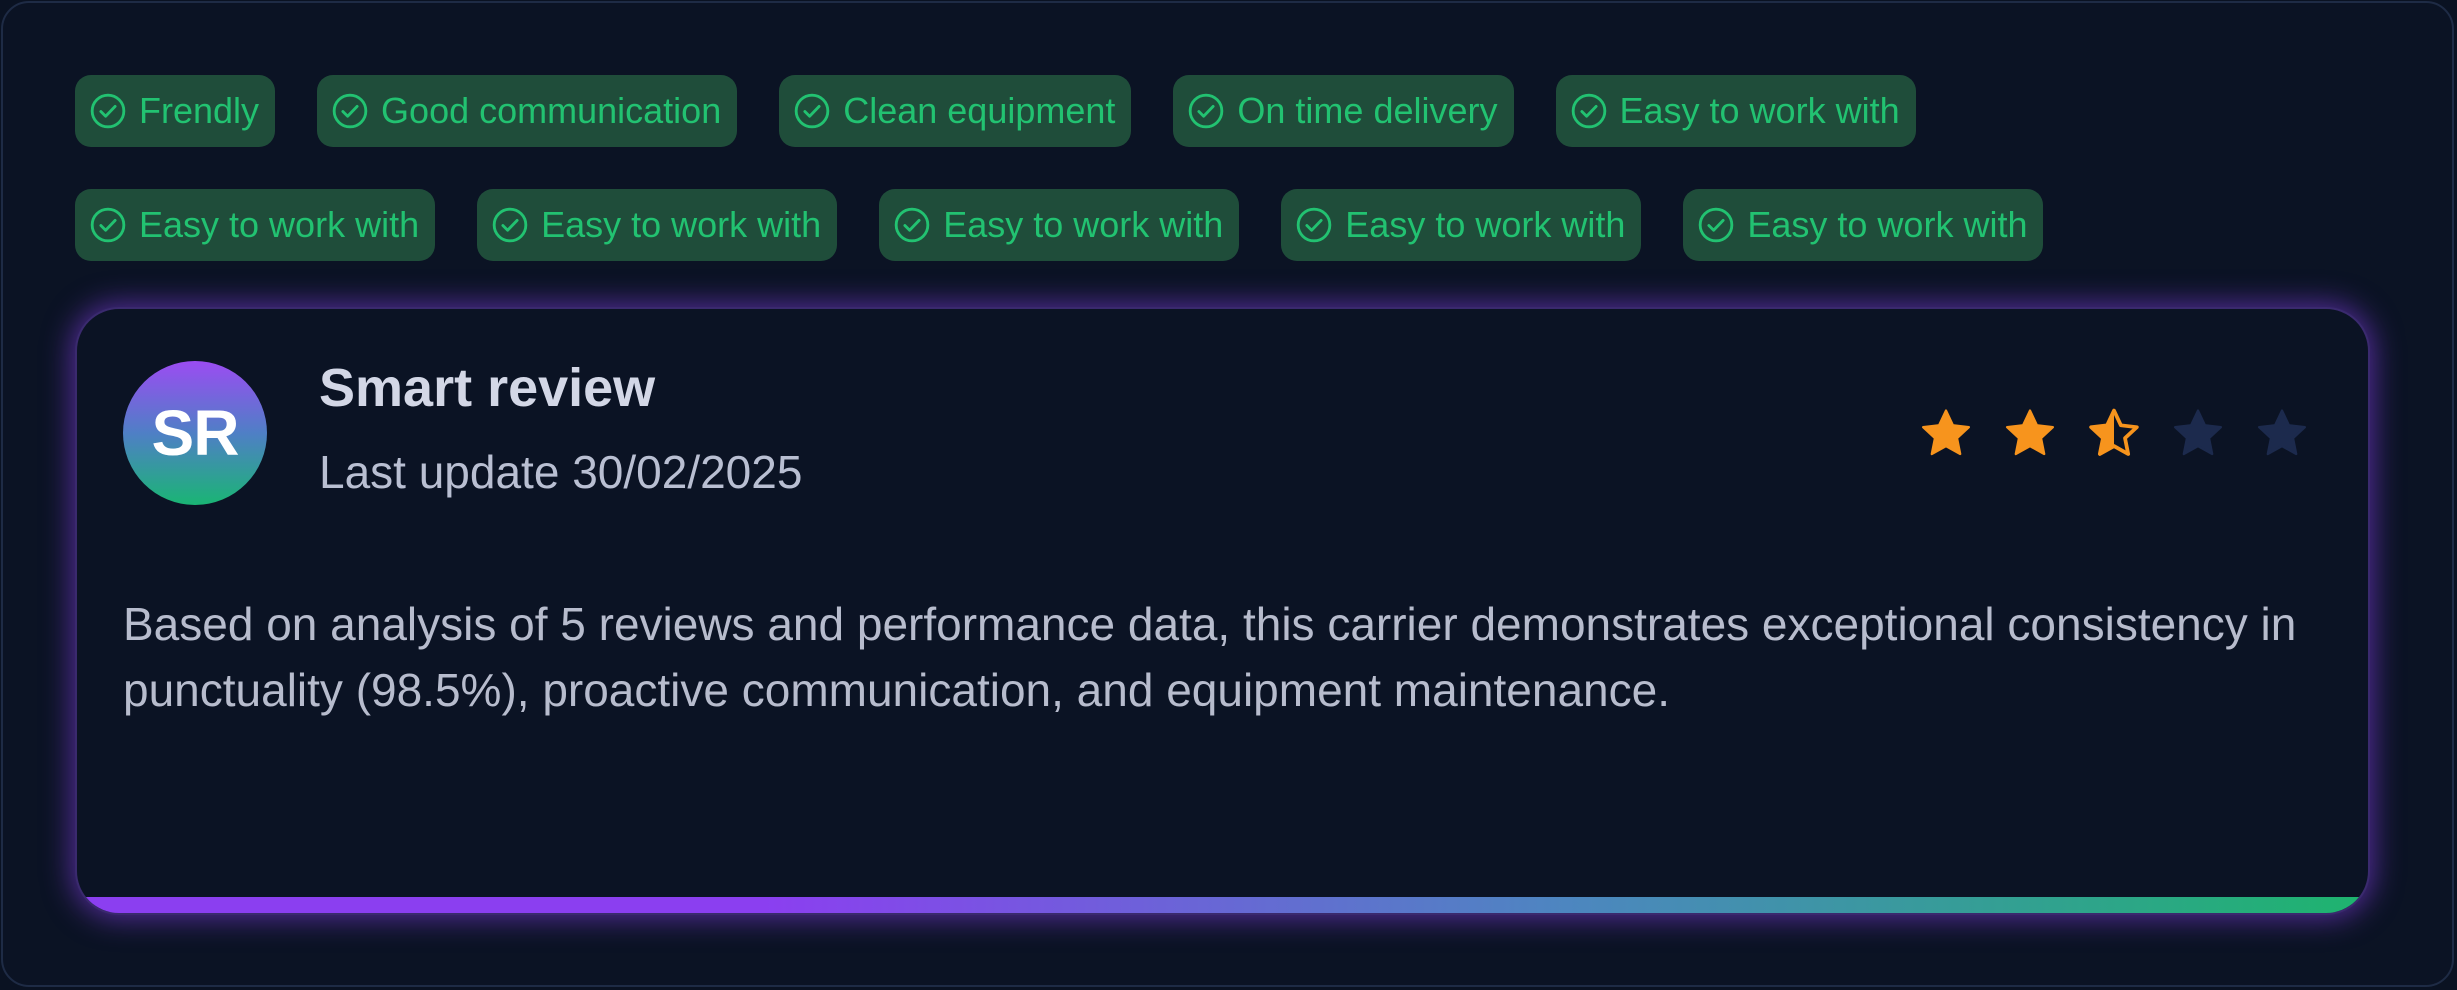 Image resolution: width=2457 pixels, height=990 pixels. I want to click on tag-label: On time delivery, so click(1367, 110).